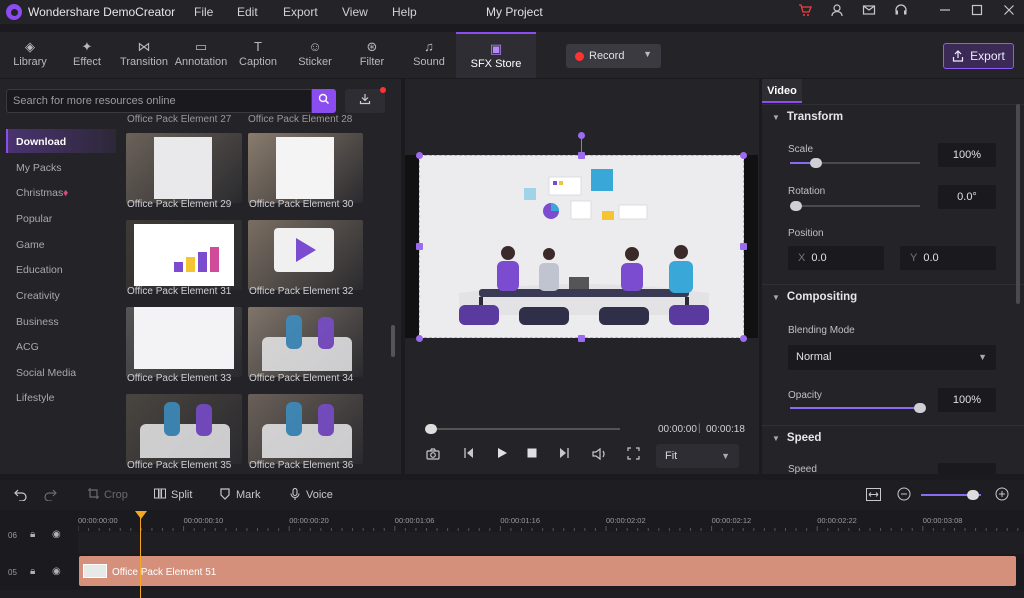  What do you see at coordinates (892, 357) in the screenshot?
I see `blending-mode-select: Normal ▼` at bounding box center [892, 357].